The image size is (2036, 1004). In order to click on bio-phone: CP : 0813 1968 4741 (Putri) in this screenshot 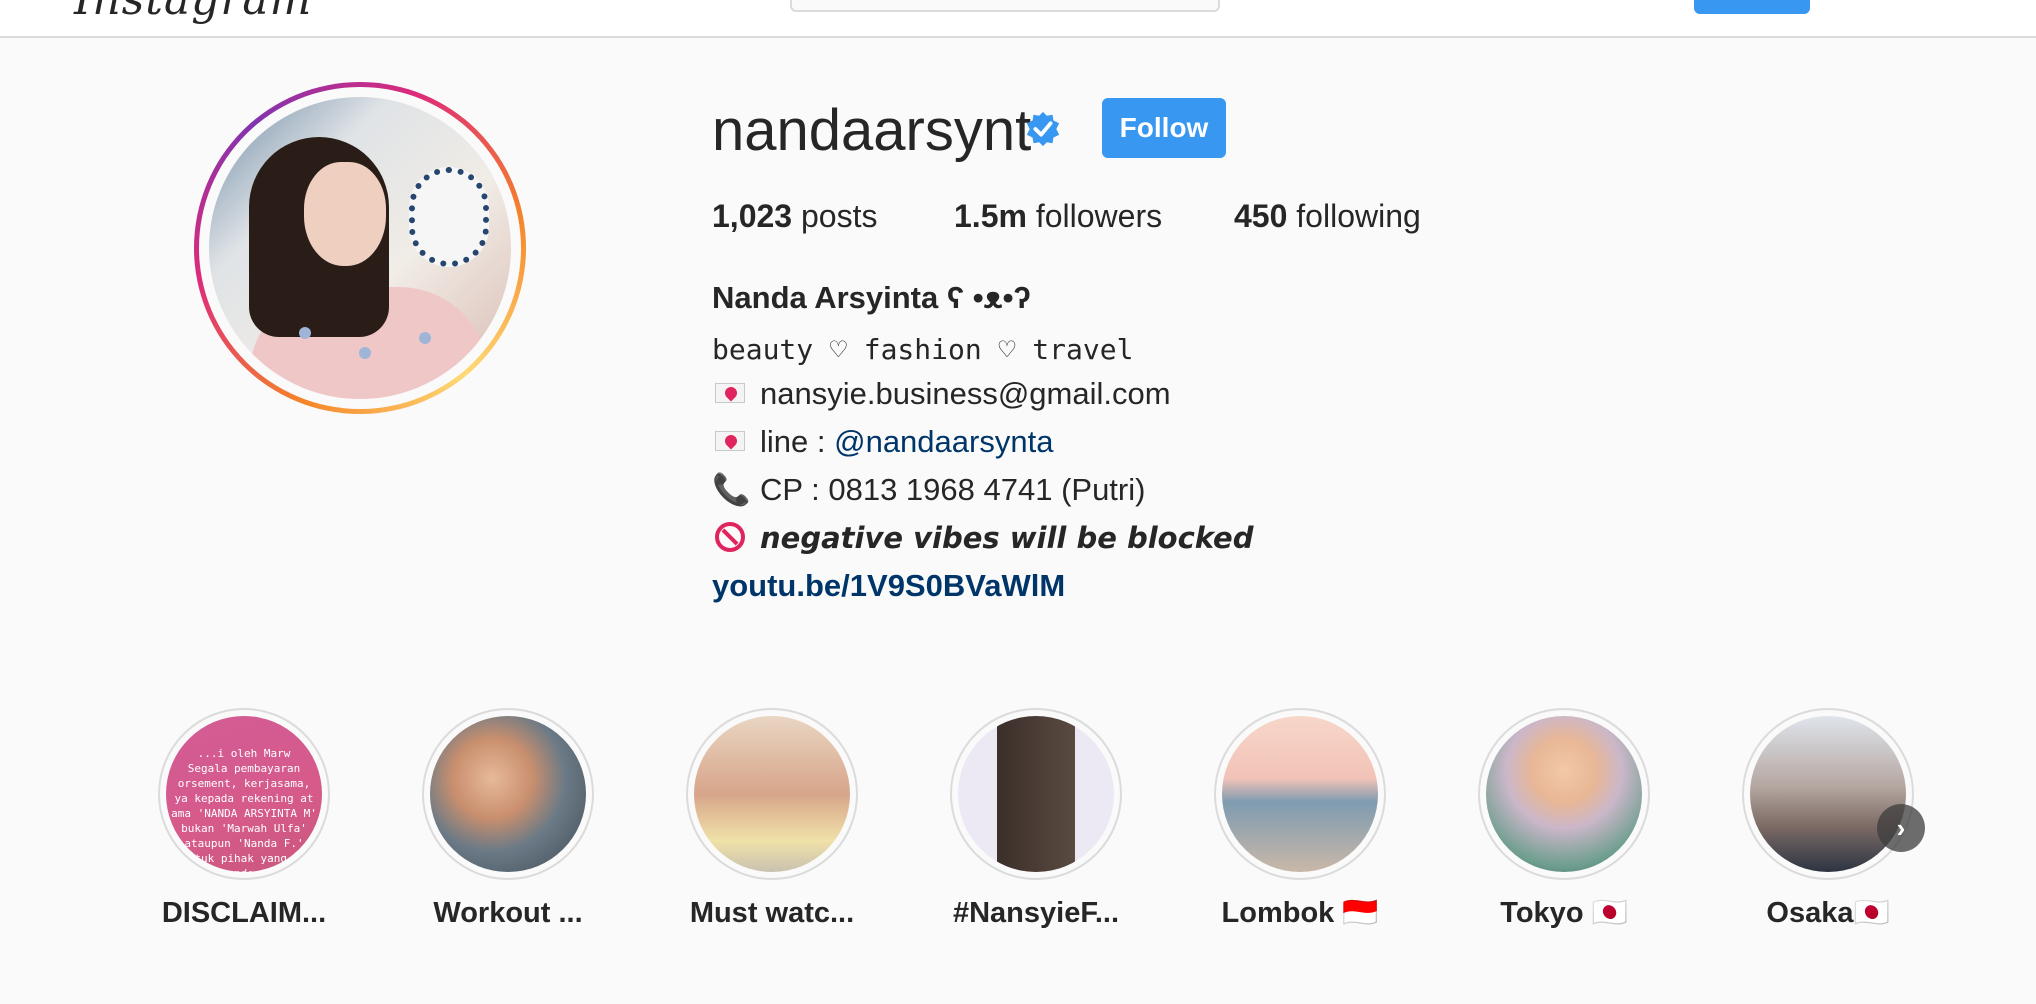, I will do `click(953, 489)`.